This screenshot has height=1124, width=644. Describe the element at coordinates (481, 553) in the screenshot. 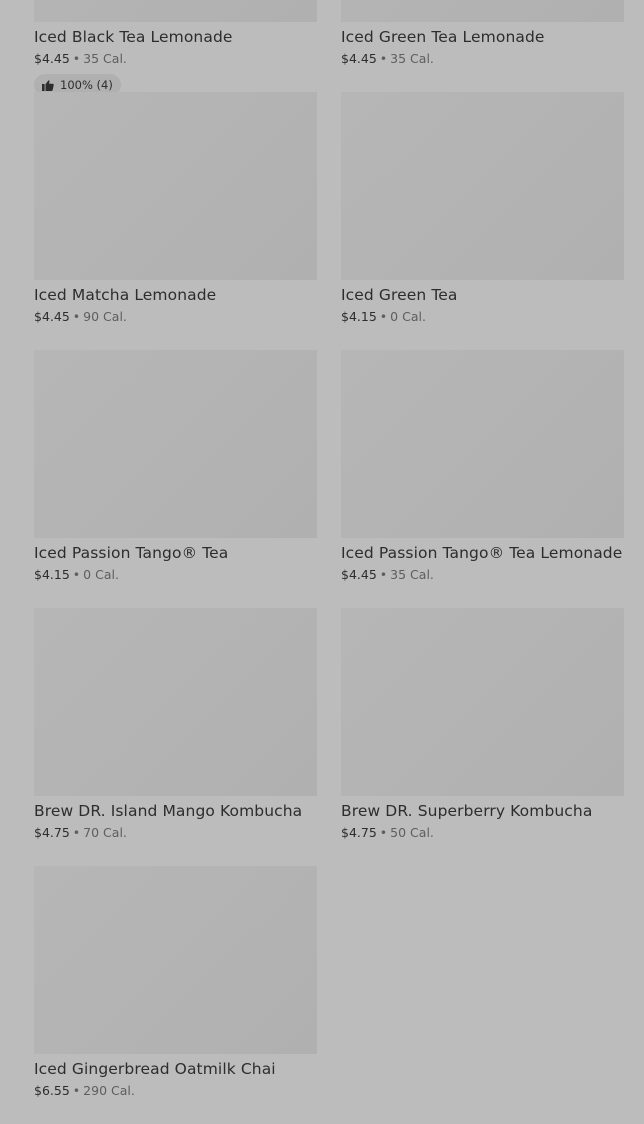

I see `product-name: Iced Passion Tango® Tea Lemonade` at that location.